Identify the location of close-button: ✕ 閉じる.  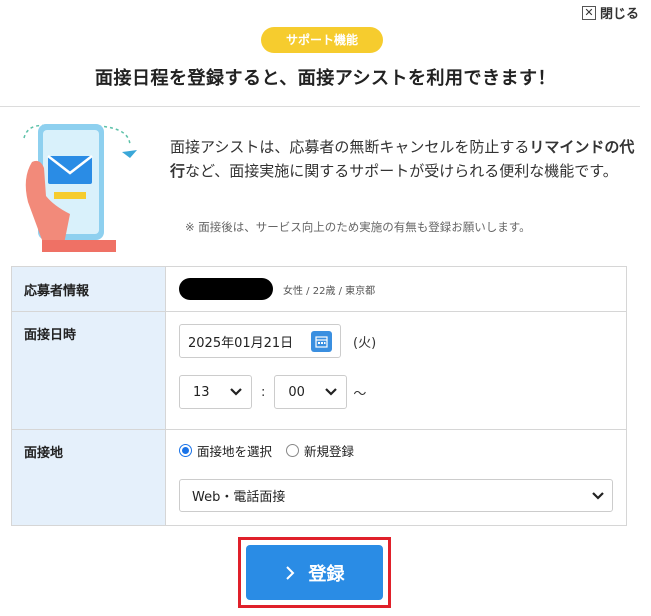
(610, 12).